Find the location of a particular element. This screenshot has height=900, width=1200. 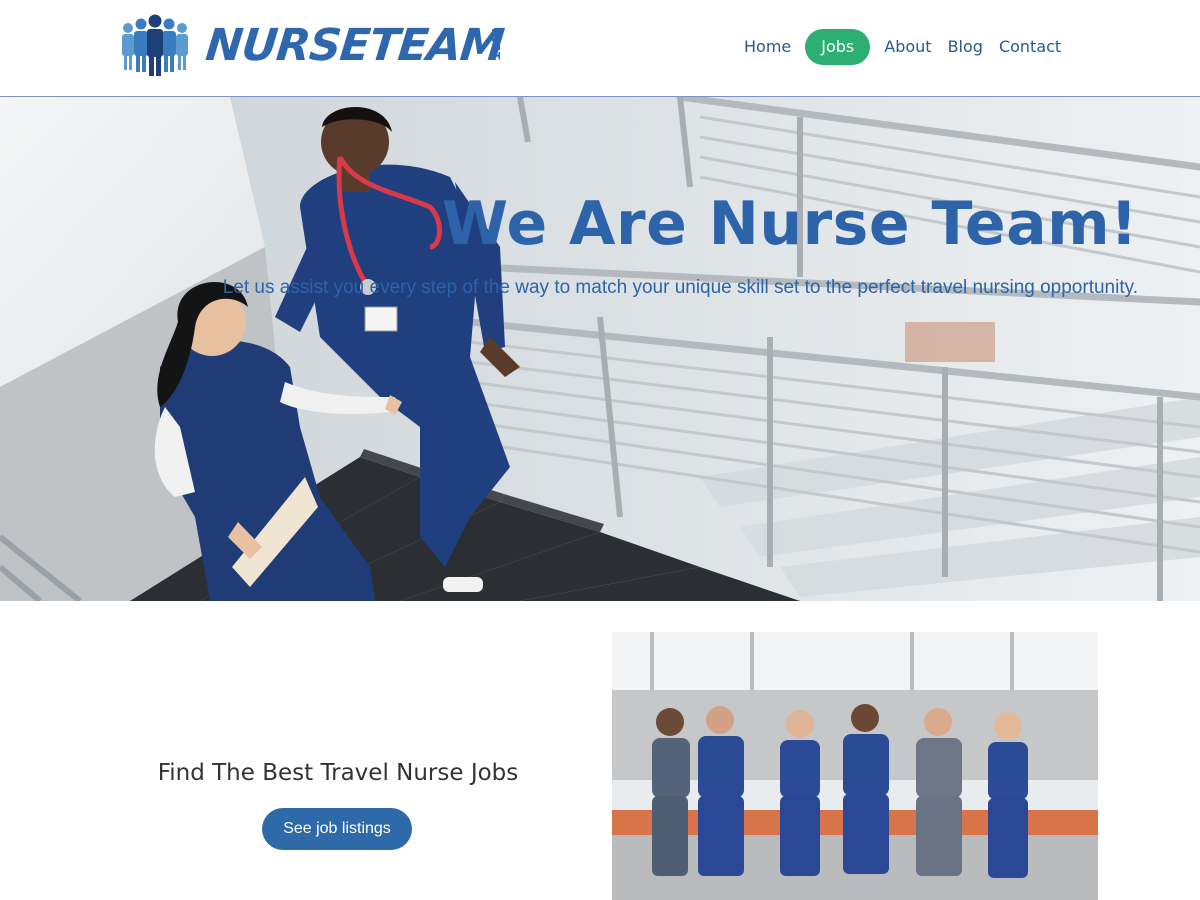

nav-contact: Contact is located at coordinates (1030, 47).